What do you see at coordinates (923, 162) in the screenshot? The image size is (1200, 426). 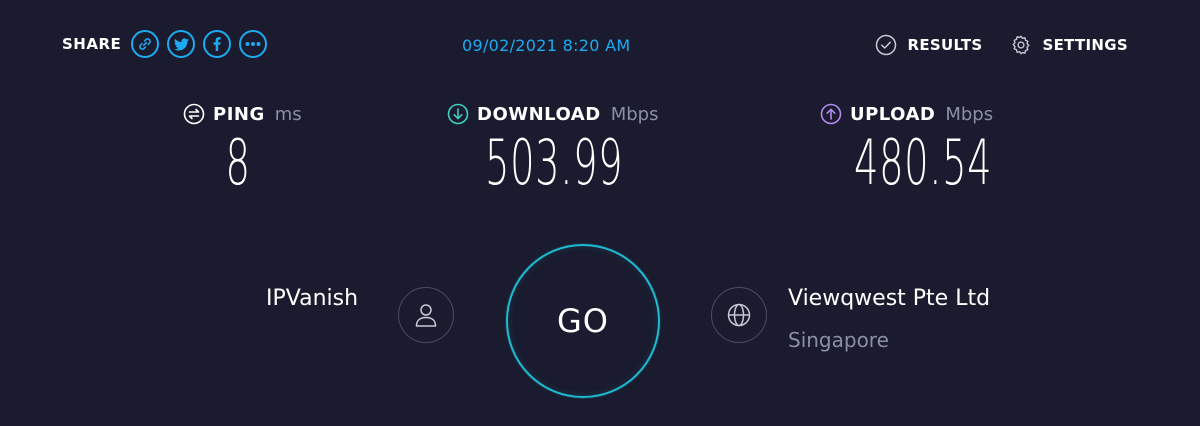 I see `upload-value: 480.54` at bounding box center [923, 162].